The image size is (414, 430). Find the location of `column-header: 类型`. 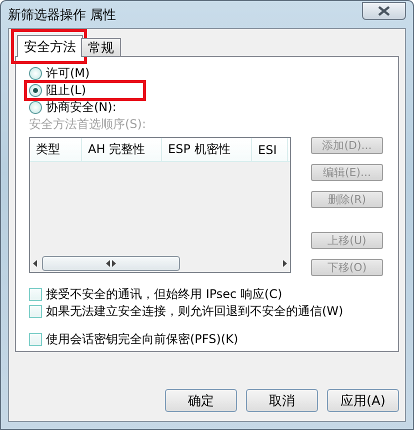

column-header: 类型 is located at coordinates (56, 149).